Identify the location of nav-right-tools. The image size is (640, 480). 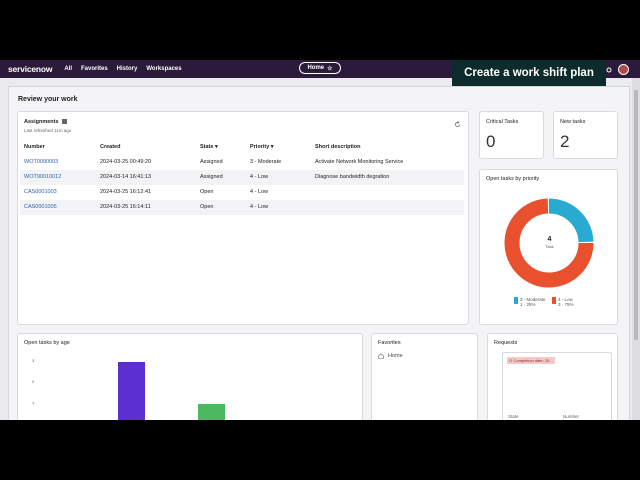
(617, 69).